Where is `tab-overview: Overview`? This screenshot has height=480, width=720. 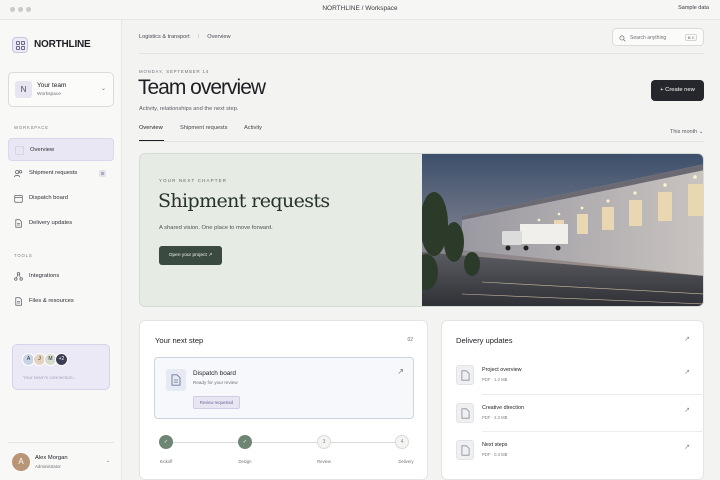
tab-overview: Overview is located at coordinates (151, 128).